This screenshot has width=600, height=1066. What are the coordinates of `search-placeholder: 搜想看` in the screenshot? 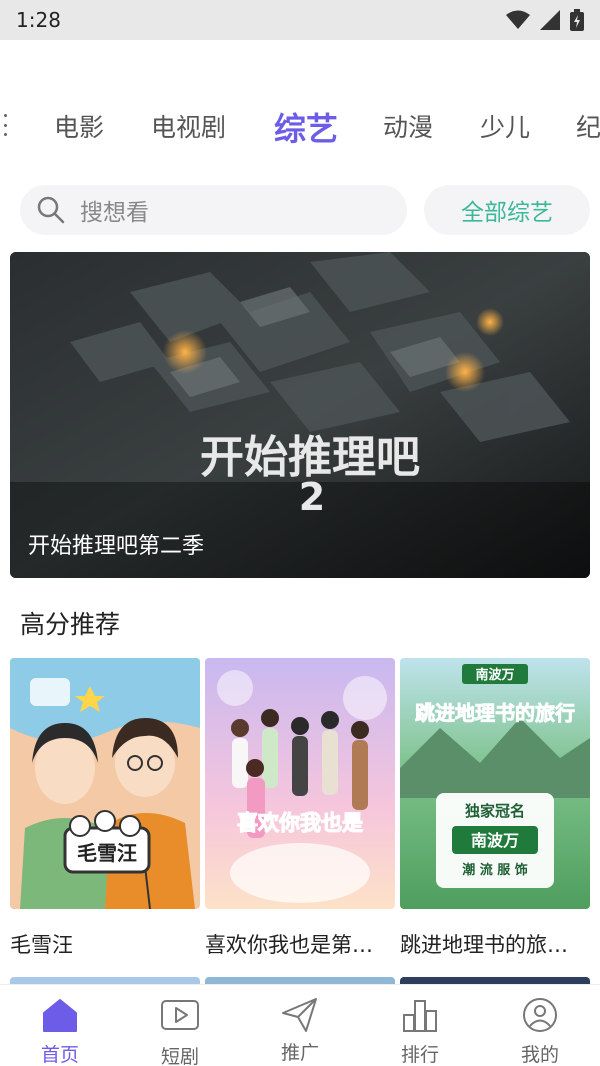 It's located at (114, 213).